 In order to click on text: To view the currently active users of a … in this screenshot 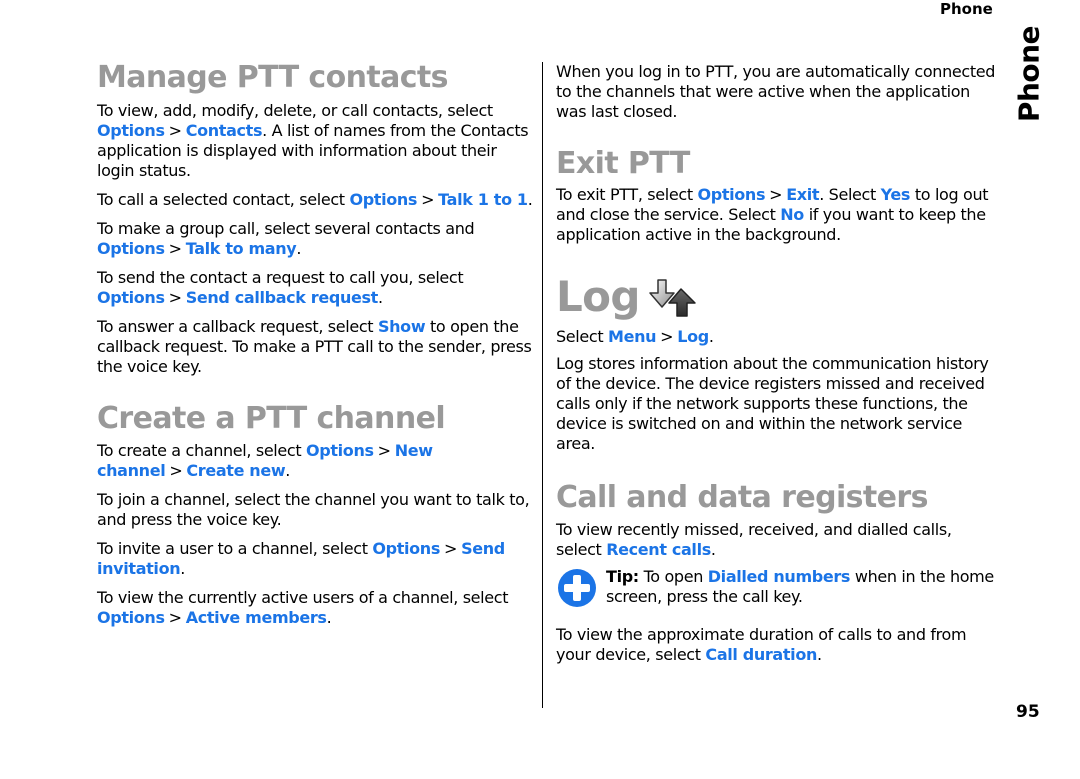, I will do `click(303, 597)`.